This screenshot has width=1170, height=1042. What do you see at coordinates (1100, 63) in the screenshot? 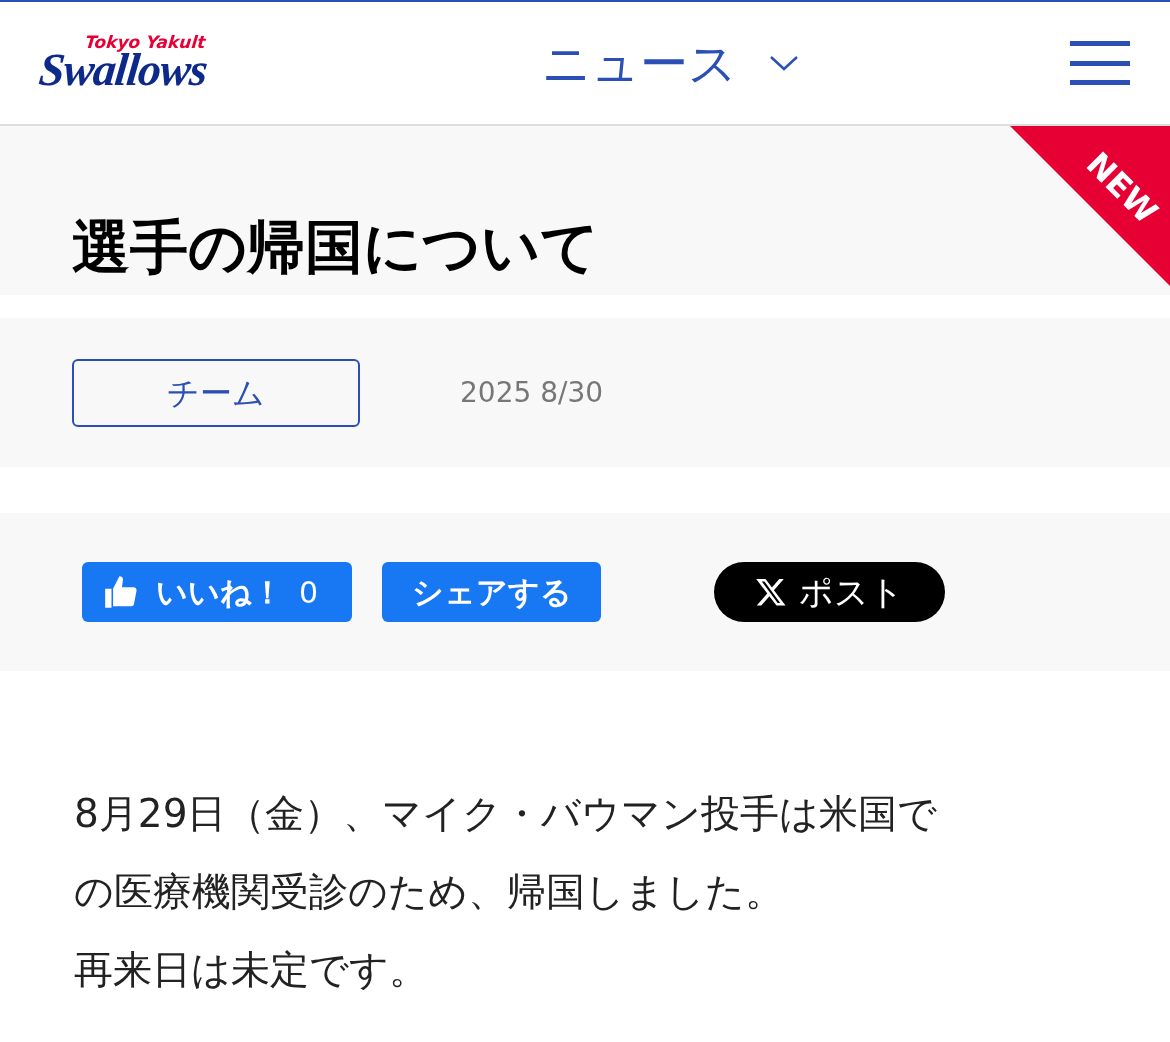
I see `menu-icon` at bounding box center [1100, 63].